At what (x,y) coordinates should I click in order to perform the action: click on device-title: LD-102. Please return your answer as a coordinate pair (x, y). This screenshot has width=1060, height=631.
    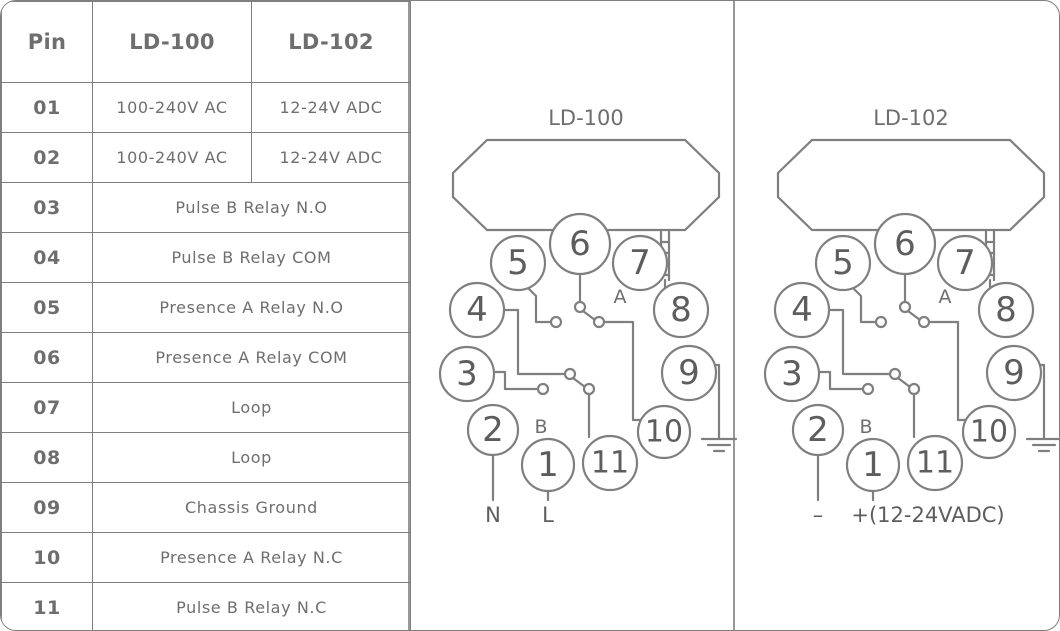
    Looking at the image, I should click on (911, 118).